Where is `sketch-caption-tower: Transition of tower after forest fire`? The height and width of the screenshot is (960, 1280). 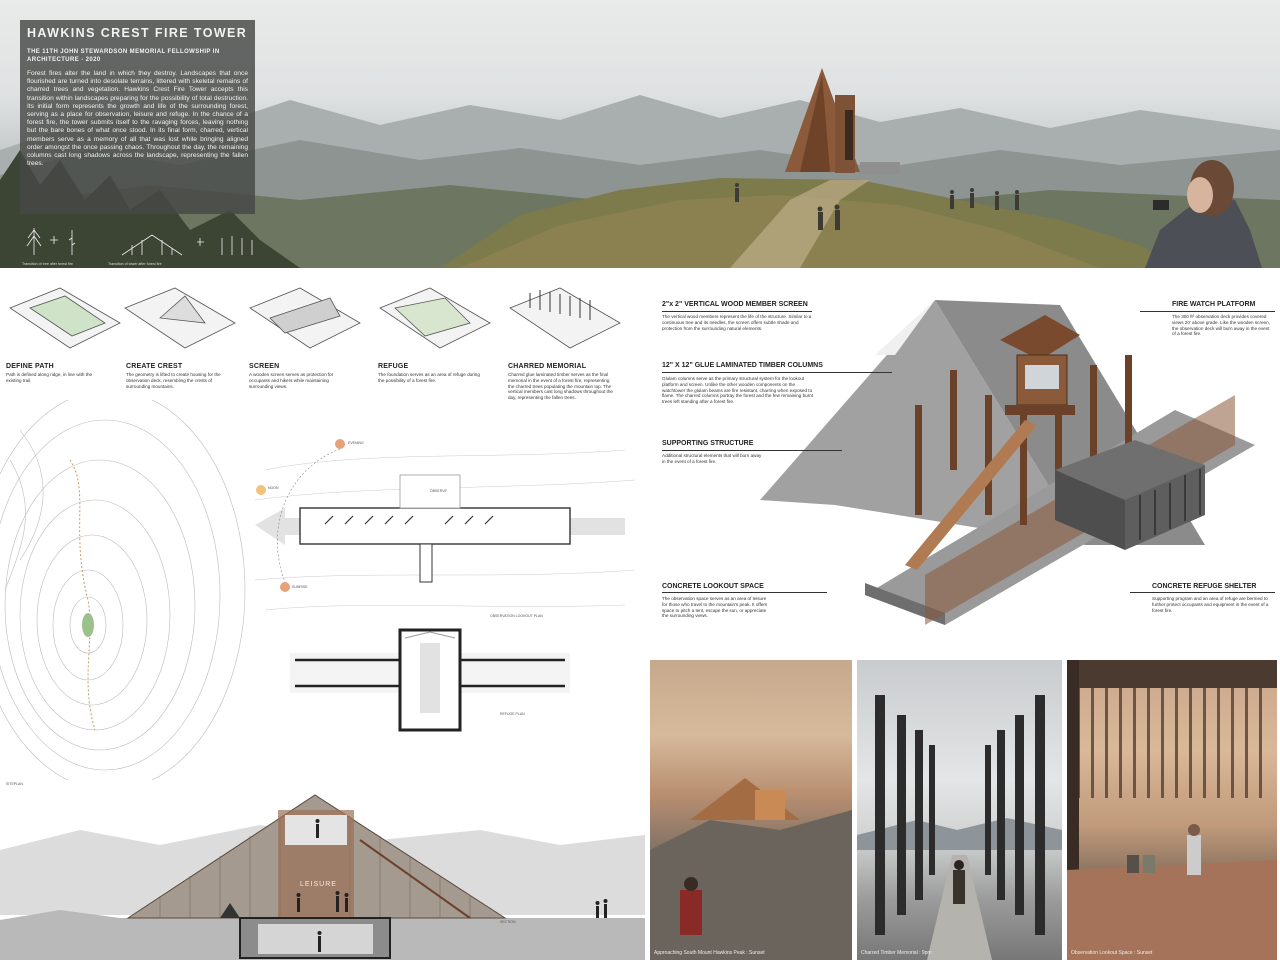 sketch-caption-tower: Transition of tower after forest fire is located at coordinates (135, 264).